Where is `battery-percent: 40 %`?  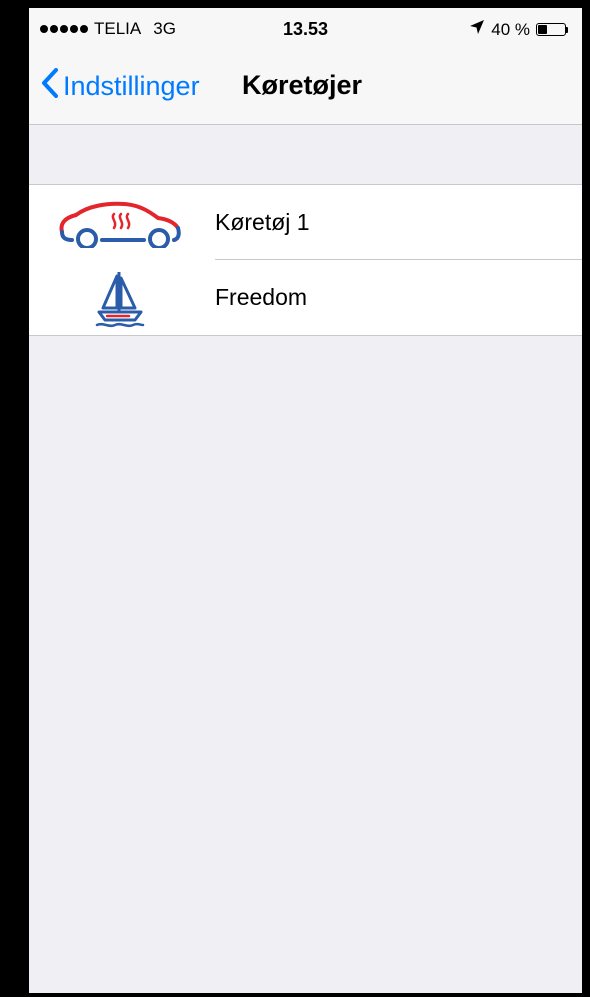 battery-percent: 40 % is located at coordinates (510, 29).